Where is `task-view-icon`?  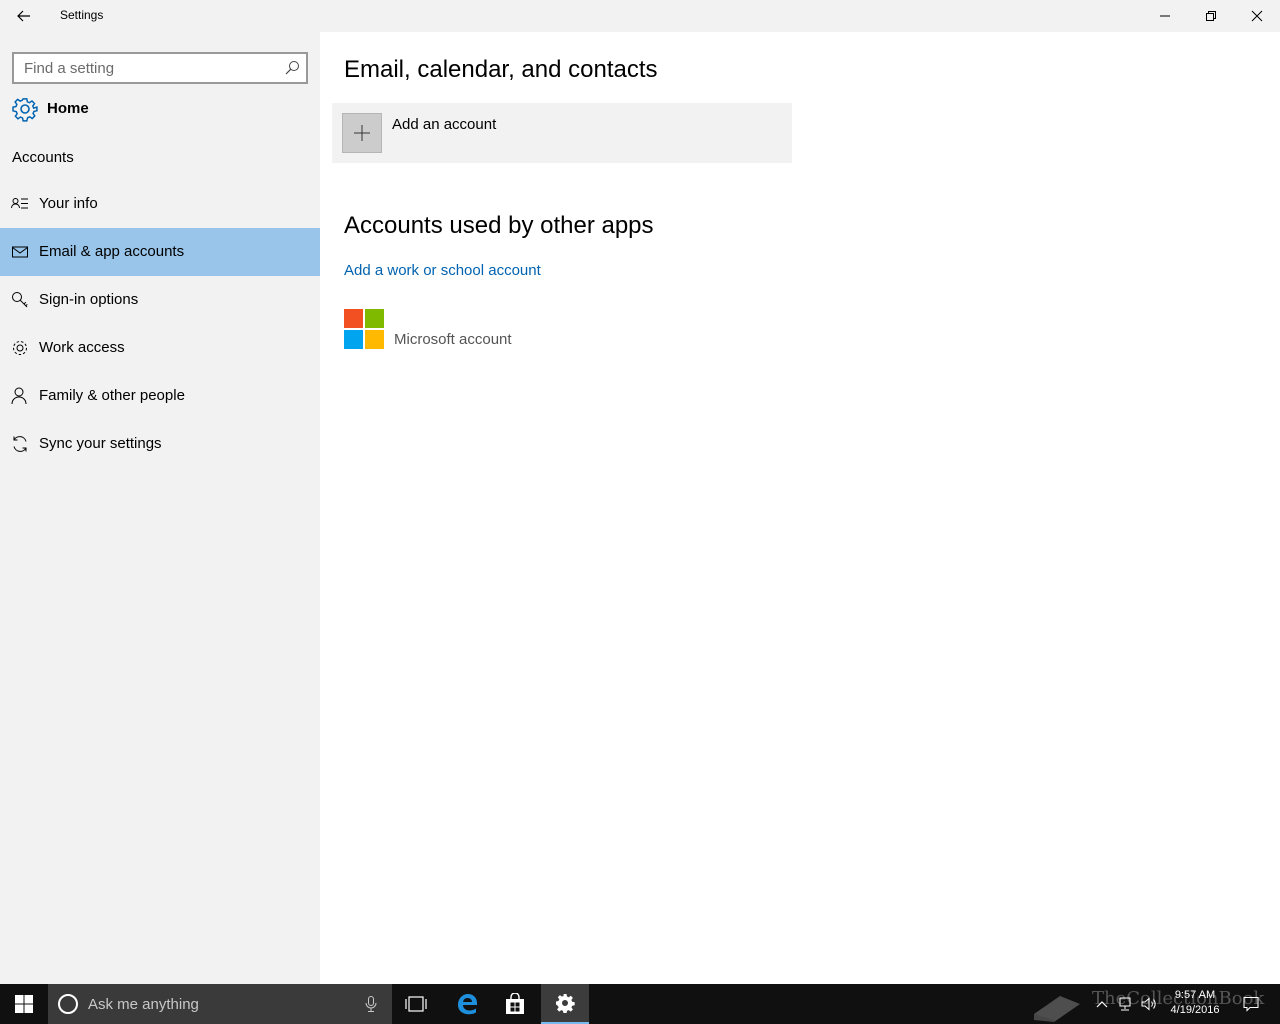 task-view-icon is located at coordinates (416, 1004).